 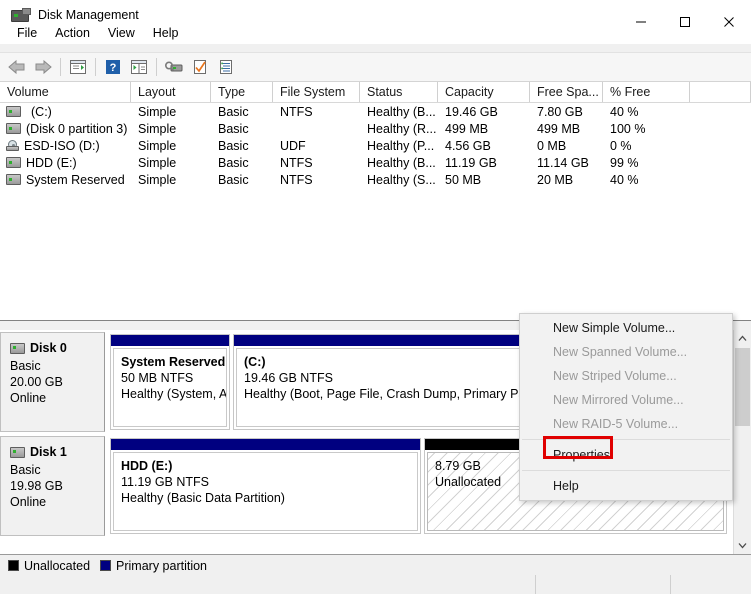 What do you see at coordinates (555, 179) in the screenshot?
I see `free-space-cell: 20 MB` at bounding box center [555, 179].